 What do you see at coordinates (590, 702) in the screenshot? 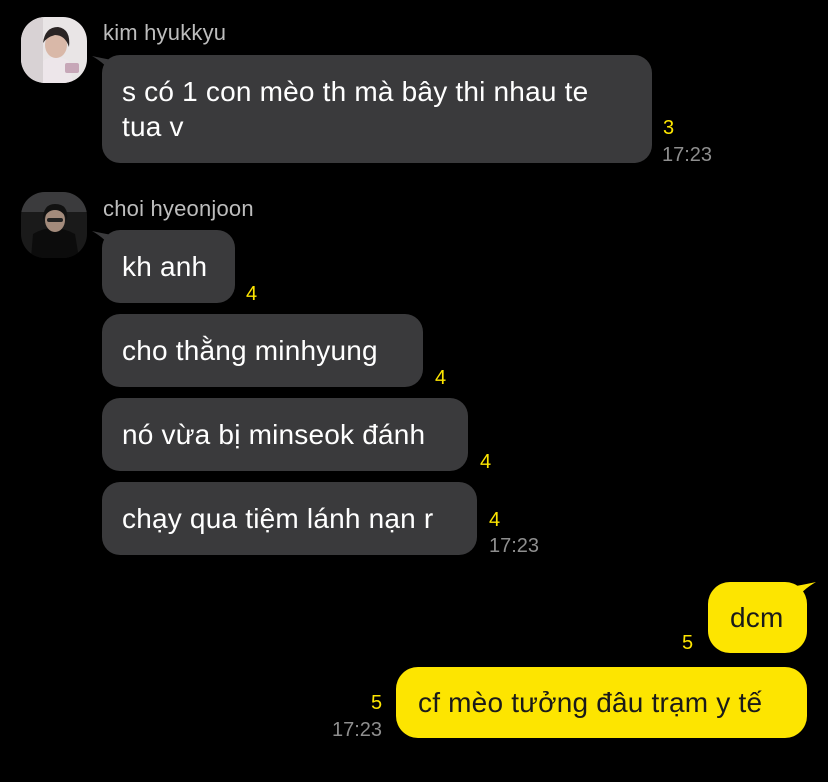
I see `message-text: cf mèo tưởng đâu trạm y tế` at bounding box center [590, 702].